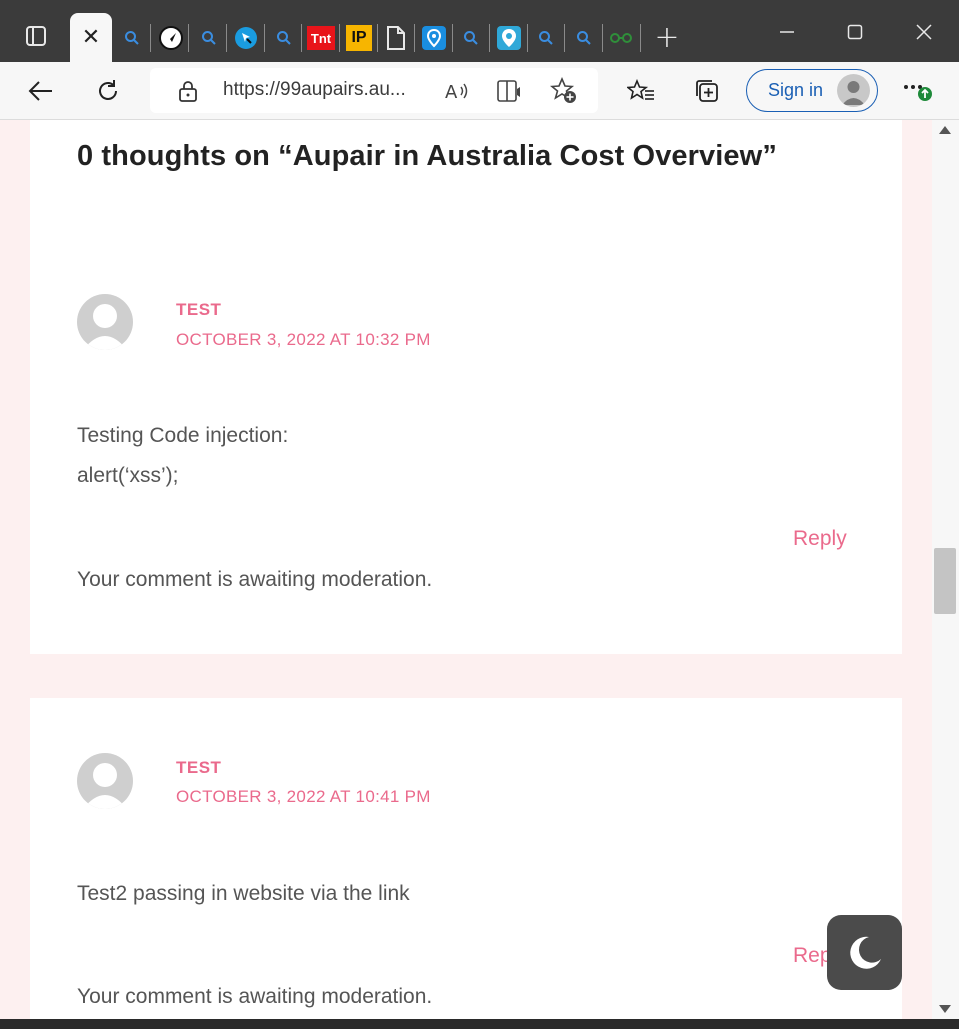 The width and height of the screenshot is (959, 1029). I want to click on star-add-icon, so click(563, 90).